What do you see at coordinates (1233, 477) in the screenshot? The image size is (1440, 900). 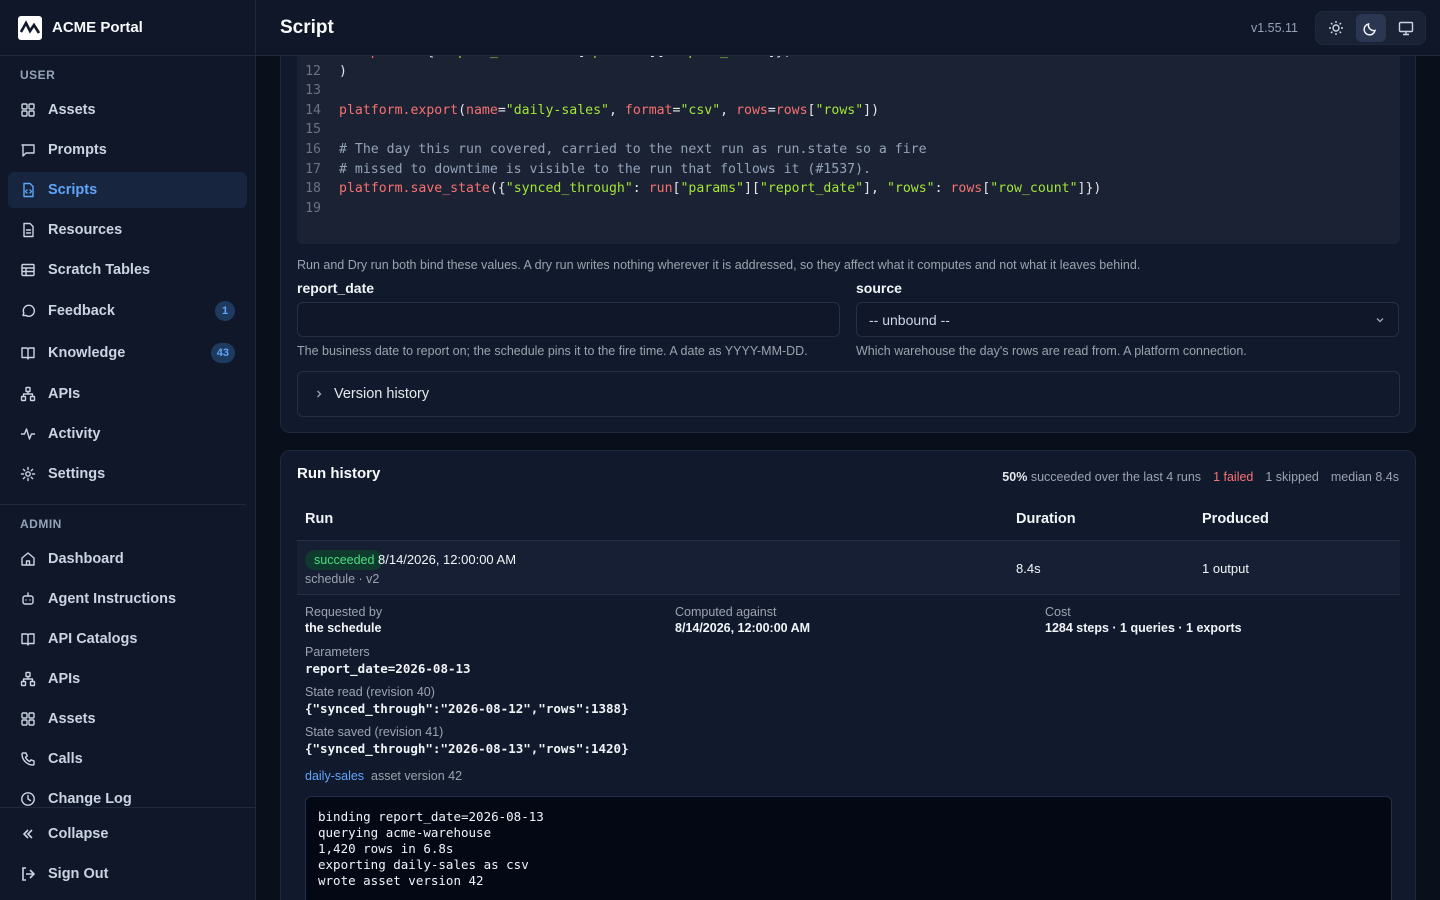 I see `summary-failed: 1 failed` at bounding box center [1233, 477].